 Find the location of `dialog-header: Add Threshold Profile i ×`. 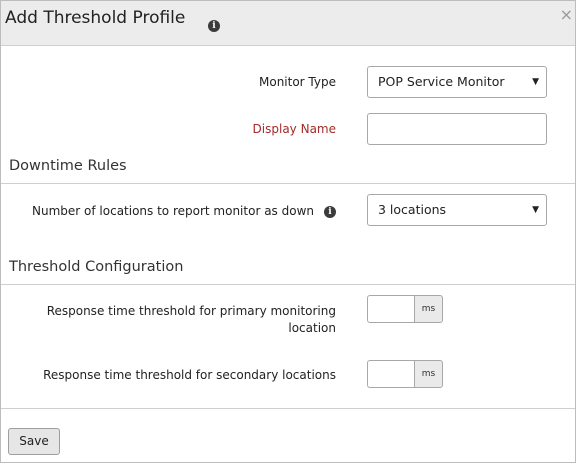

dialog-header: Add Threshold Profile i × is located at coordinates (288, 23).